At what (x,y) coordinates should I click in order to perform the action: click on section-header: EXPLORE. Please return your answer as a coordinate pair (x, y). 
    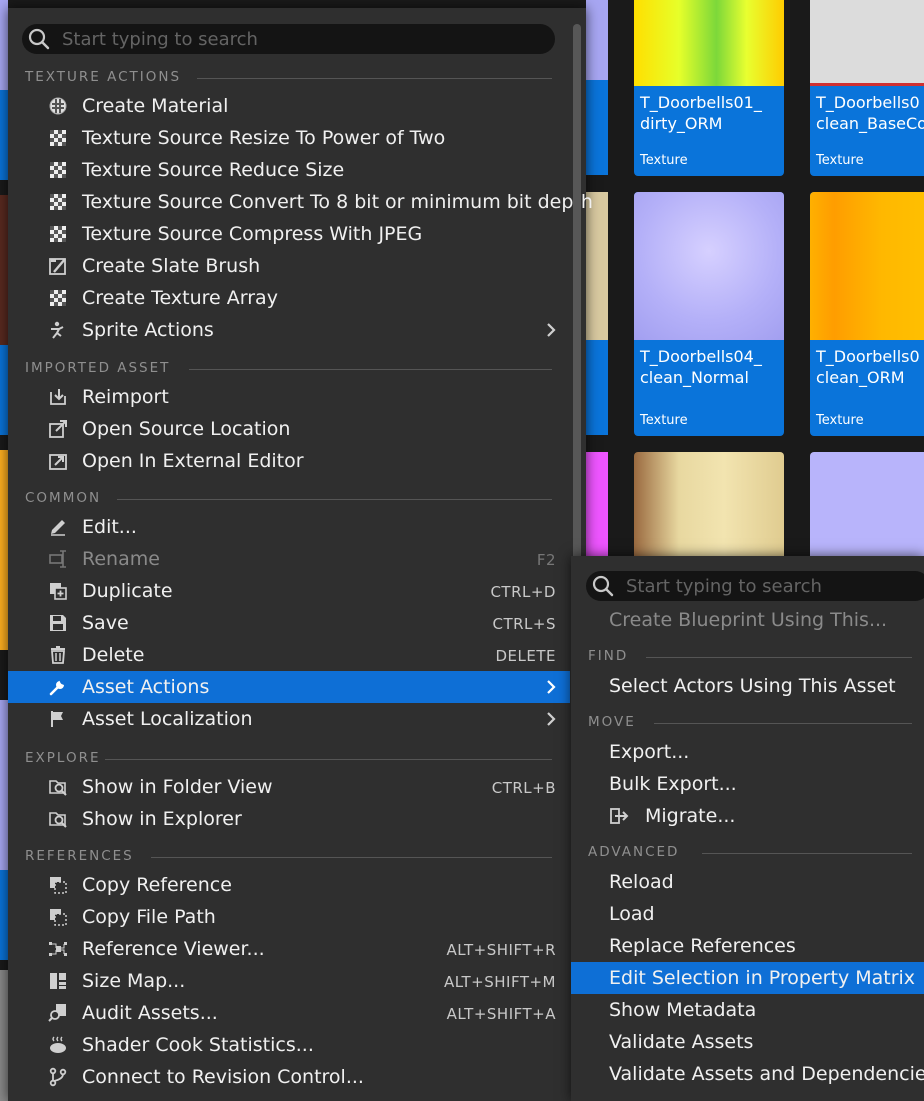
    Looking at the image, I should click on (288, 758).